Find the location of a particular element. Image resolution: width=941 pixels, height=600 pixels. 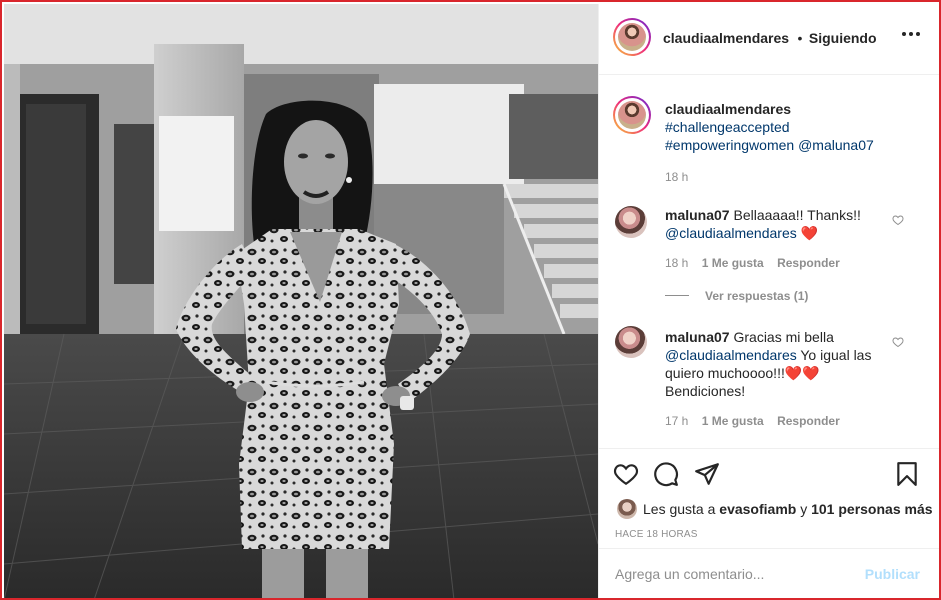

caption-username: claudiaalmendares is located at coordinates (728, 109).